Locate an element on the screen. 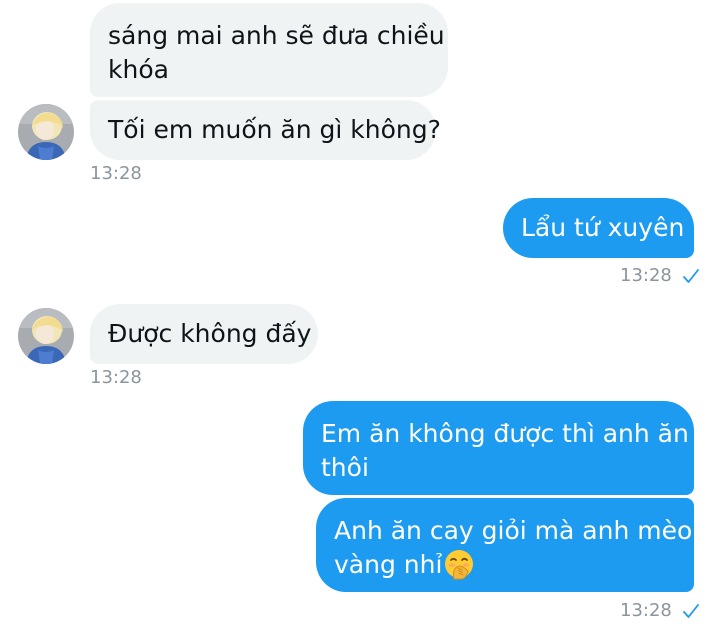 This screenshot has height=629, width=720. message-line: khóa is located at coordinates (138, 69).